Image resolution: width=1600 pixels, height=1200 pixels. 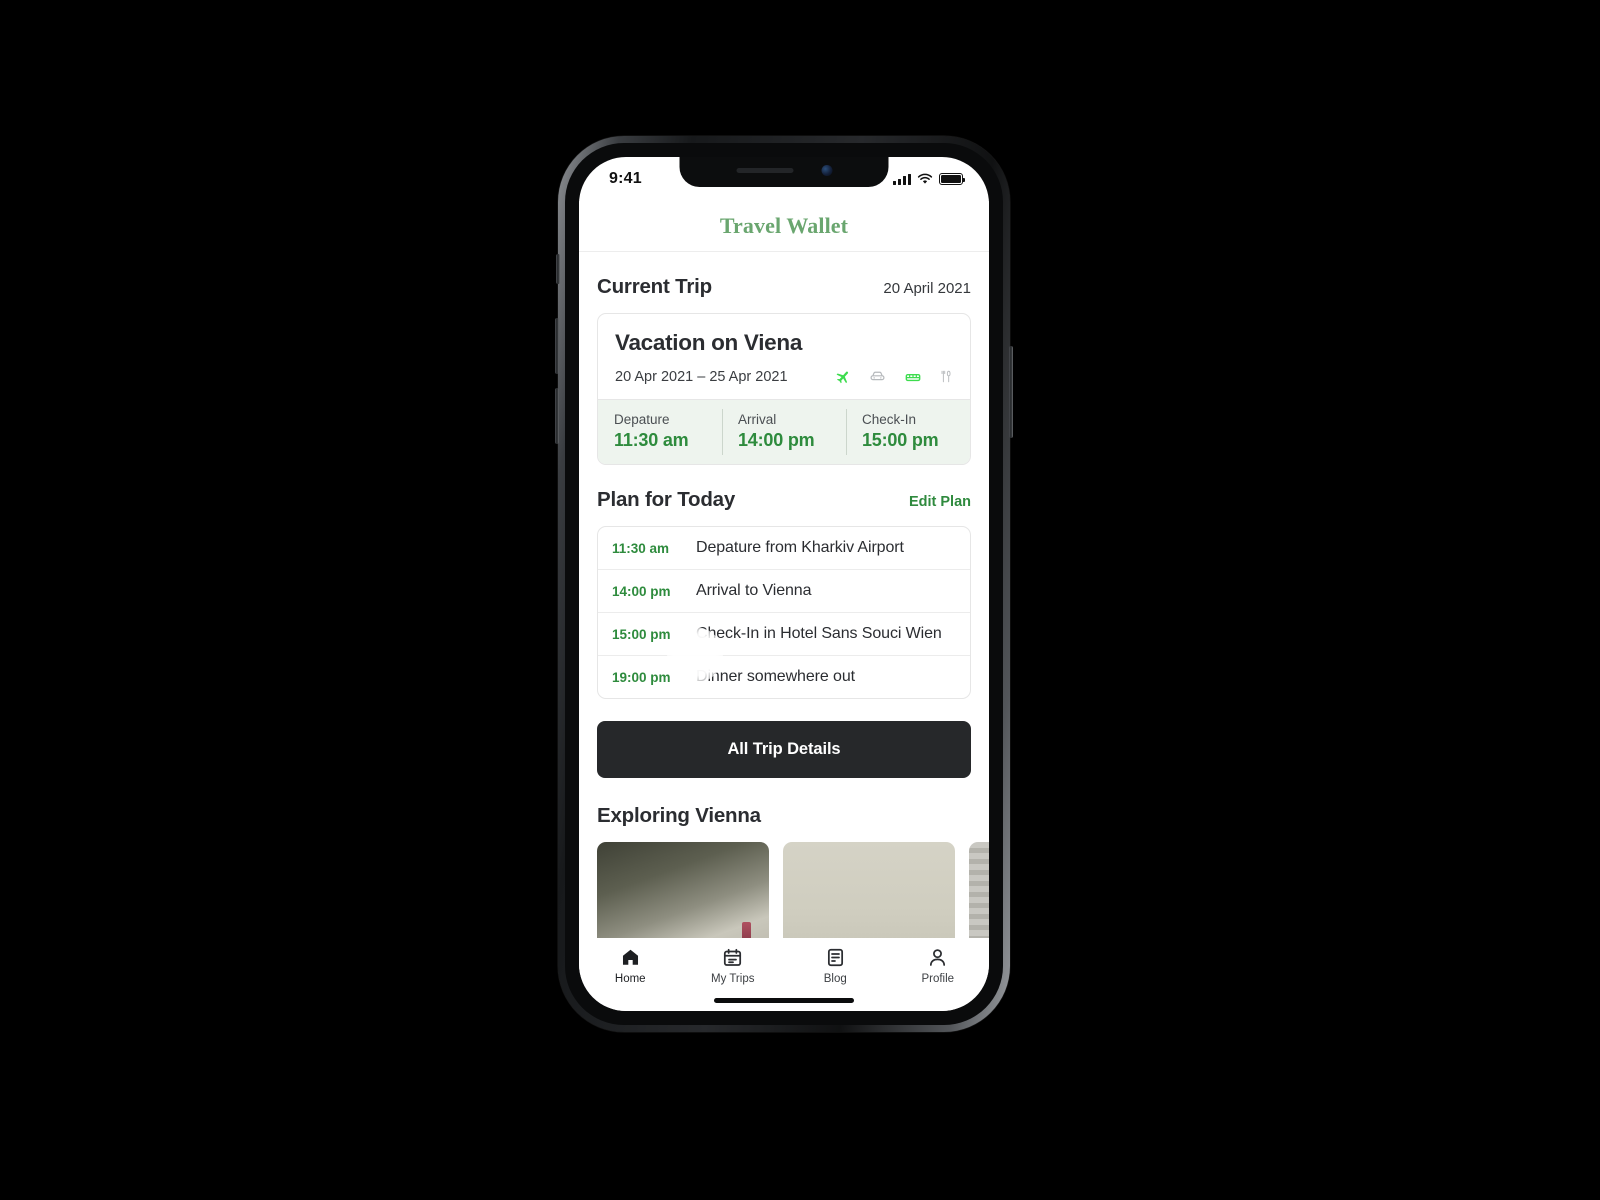 What do you see at coordinates (894, 376) in the screenshot?
I see `trip-amenity-icons` at bounding box center [894, 376].